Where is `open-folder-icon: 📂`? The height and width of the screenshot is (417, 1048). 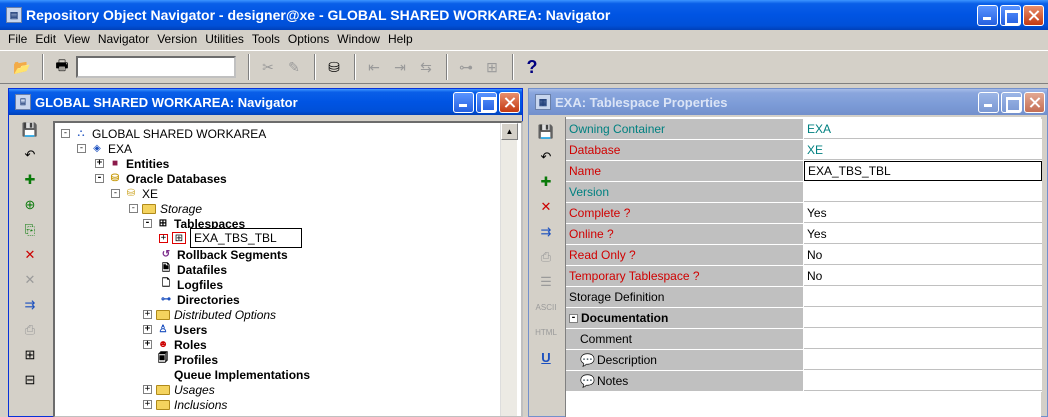
open-folder-icon: 📂 is located at coordinates (22, 67).